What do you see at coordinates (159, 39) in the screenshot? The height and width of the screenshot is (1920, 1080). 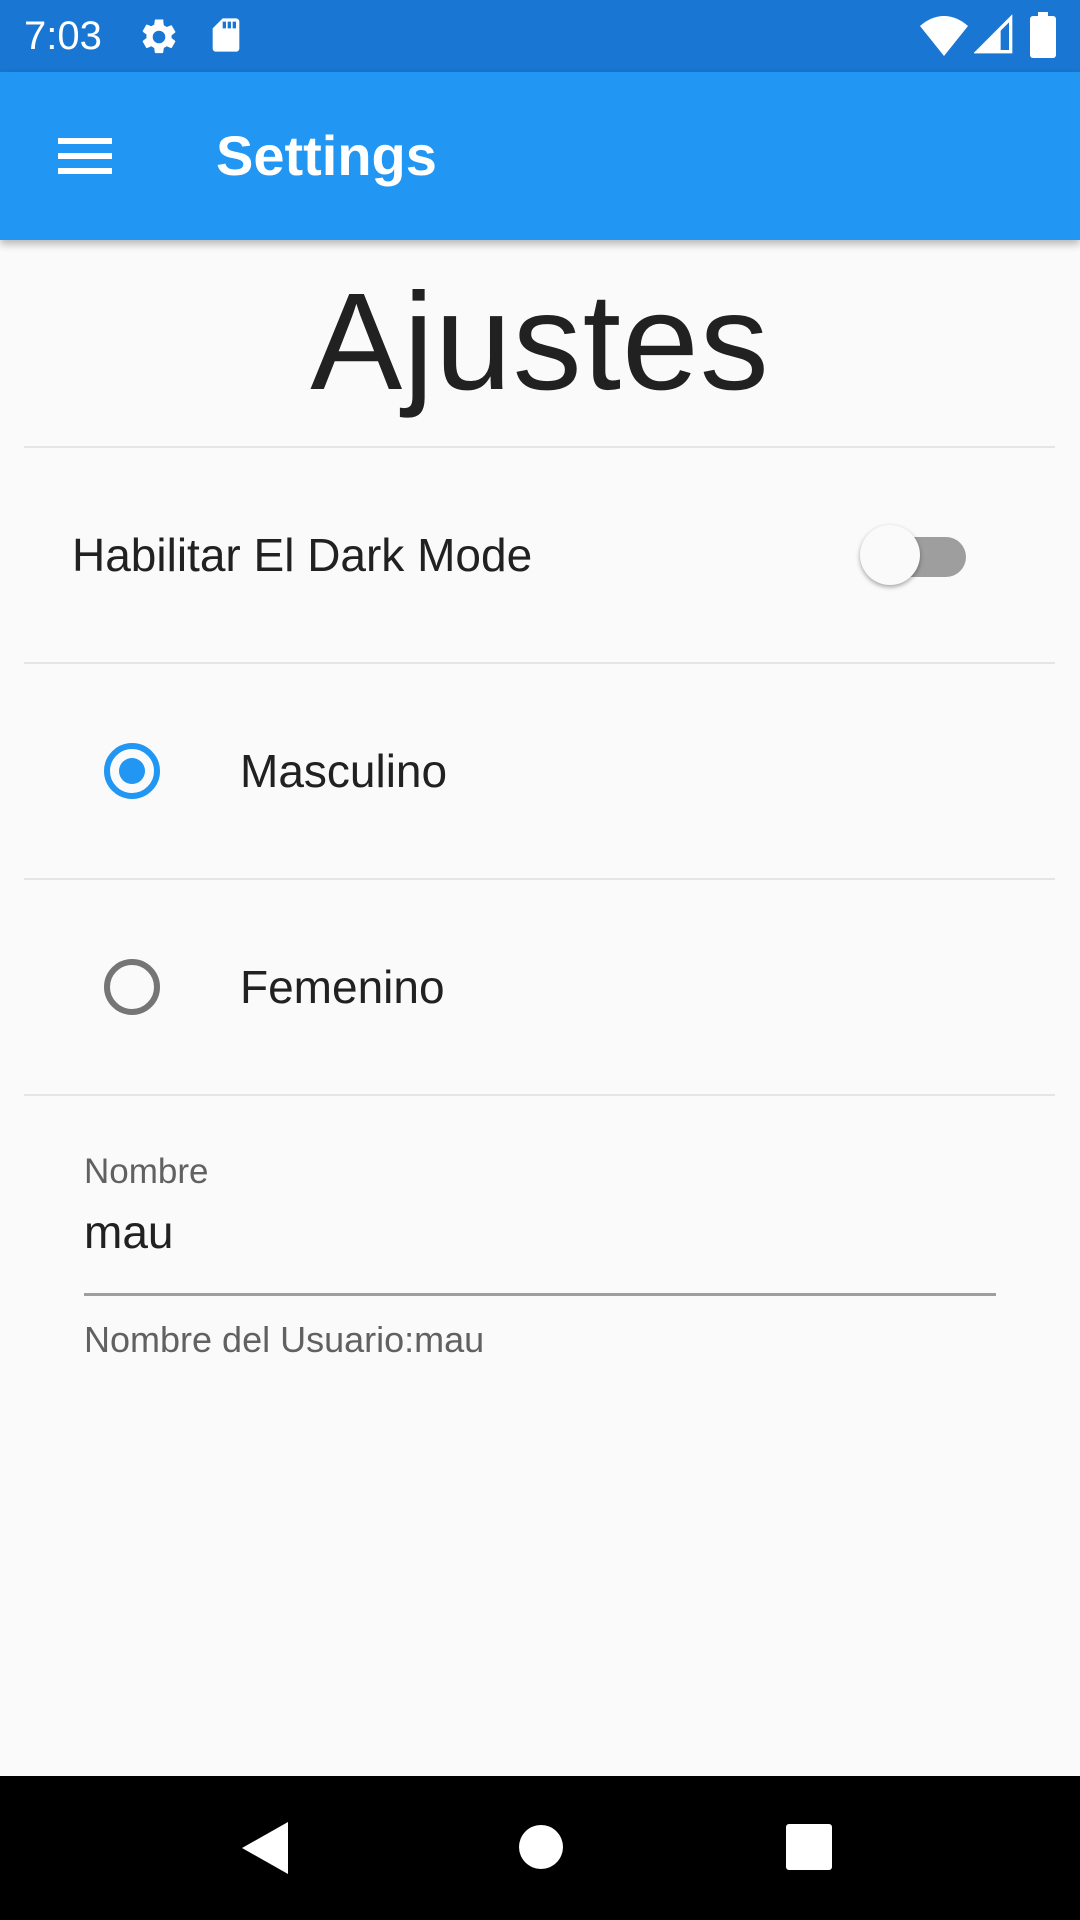 I see `gear-icon` at bounding box center [159, 39].